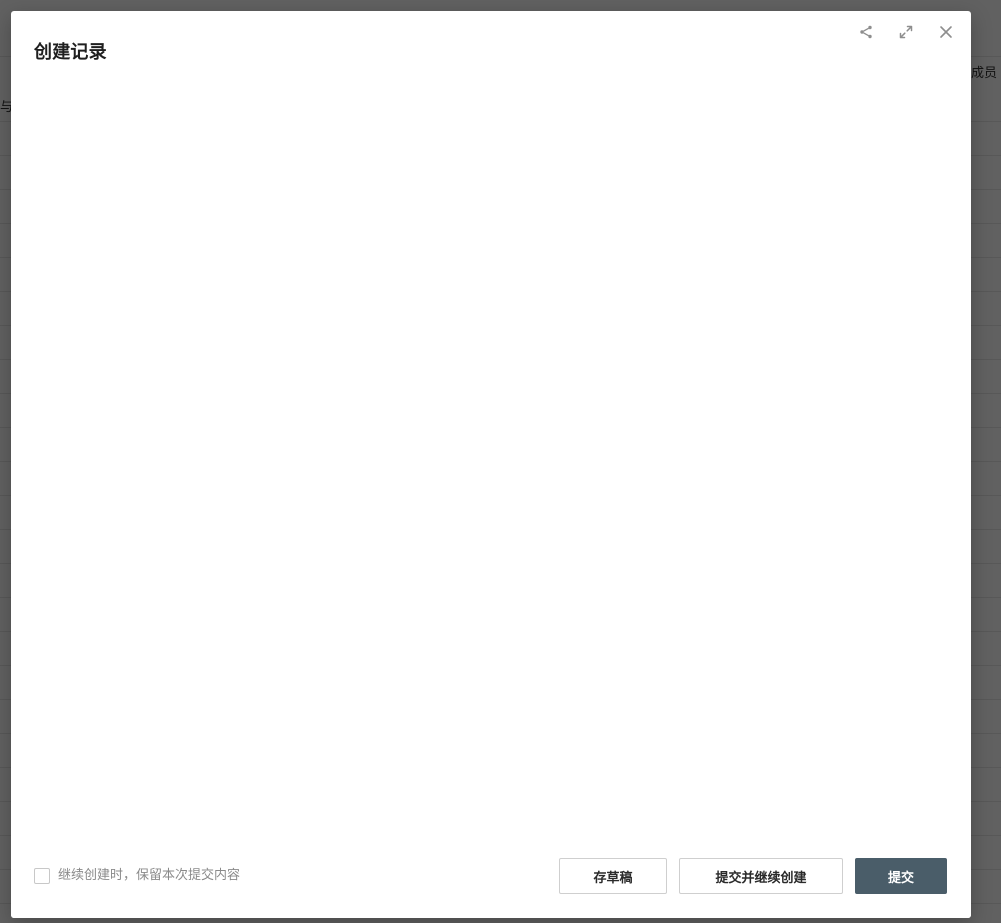  Describe the element at coordinates (42, 876) in the screenshot. I see `checkbox-box` at that location.